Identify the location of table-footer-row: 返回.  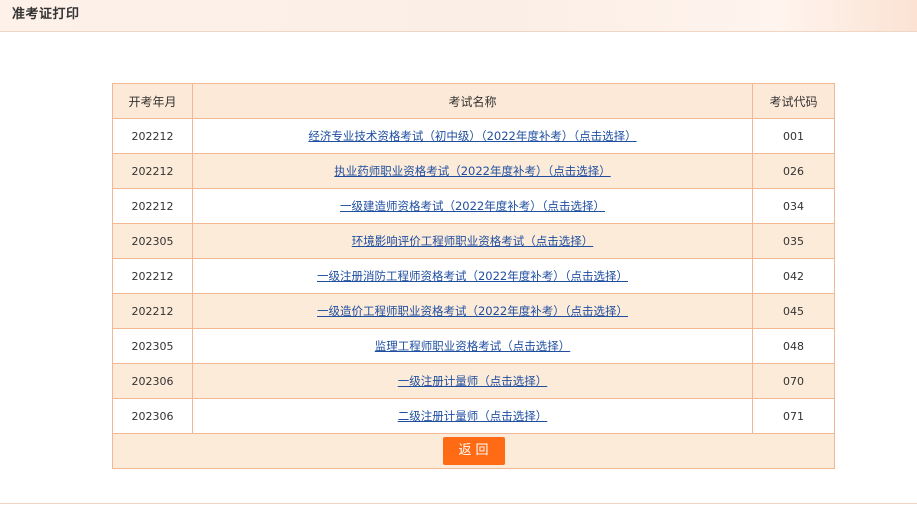
(473, 451).